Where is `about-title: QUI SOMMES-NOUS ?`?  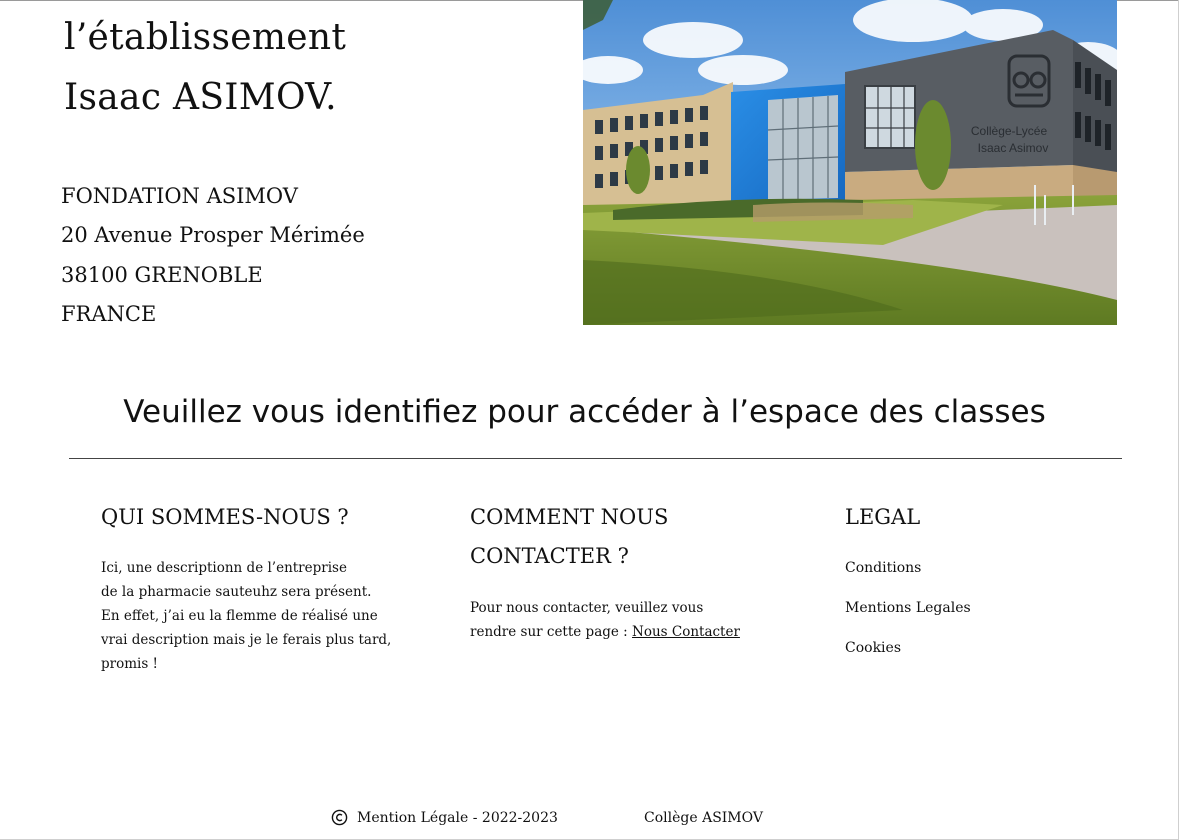 about-title: QUI SOMMES-NOUS ? is located at coordinates (225, 517).